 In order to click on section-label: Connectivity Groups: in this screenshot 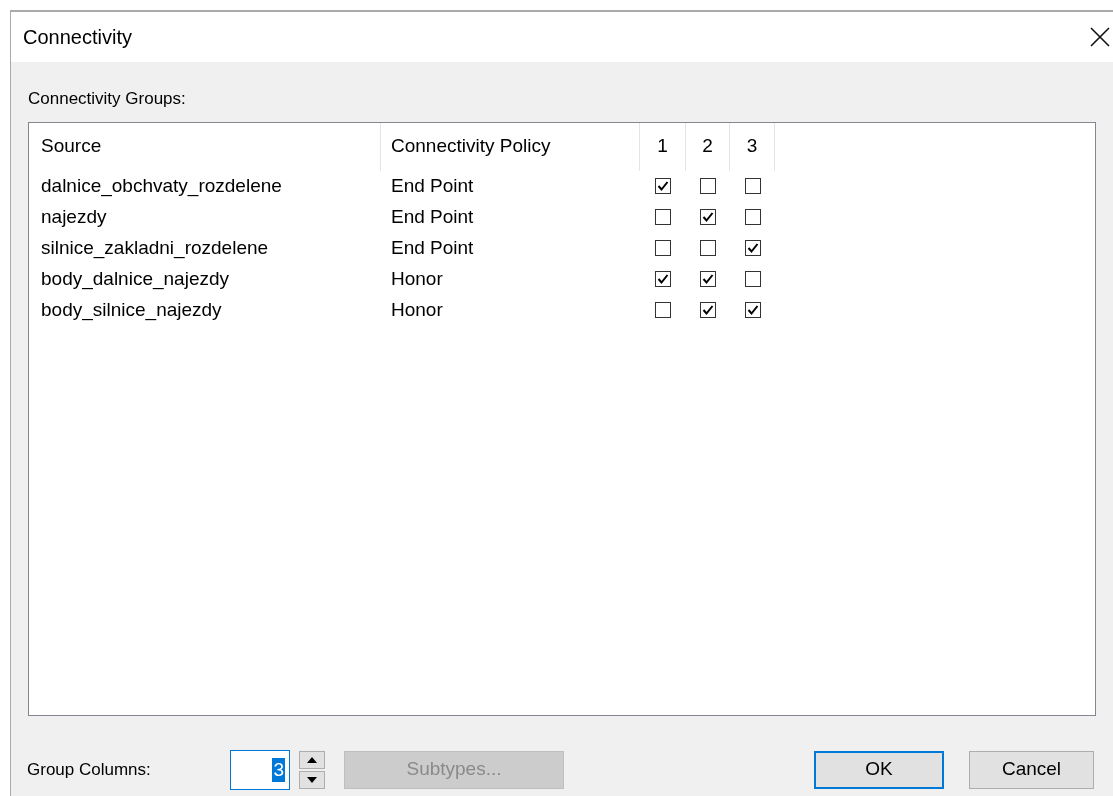, I will do `click(107, 98)`.